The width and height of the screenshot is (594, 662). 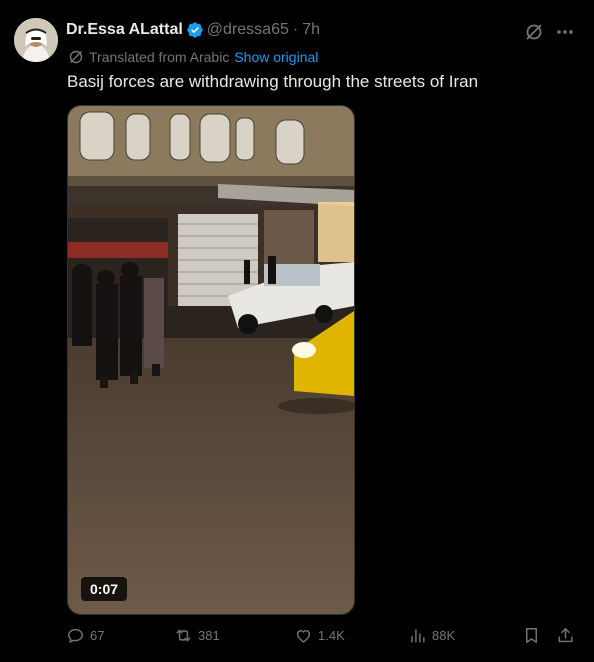 I want to click on verified-badge-icon, so click(x=195, y=30).